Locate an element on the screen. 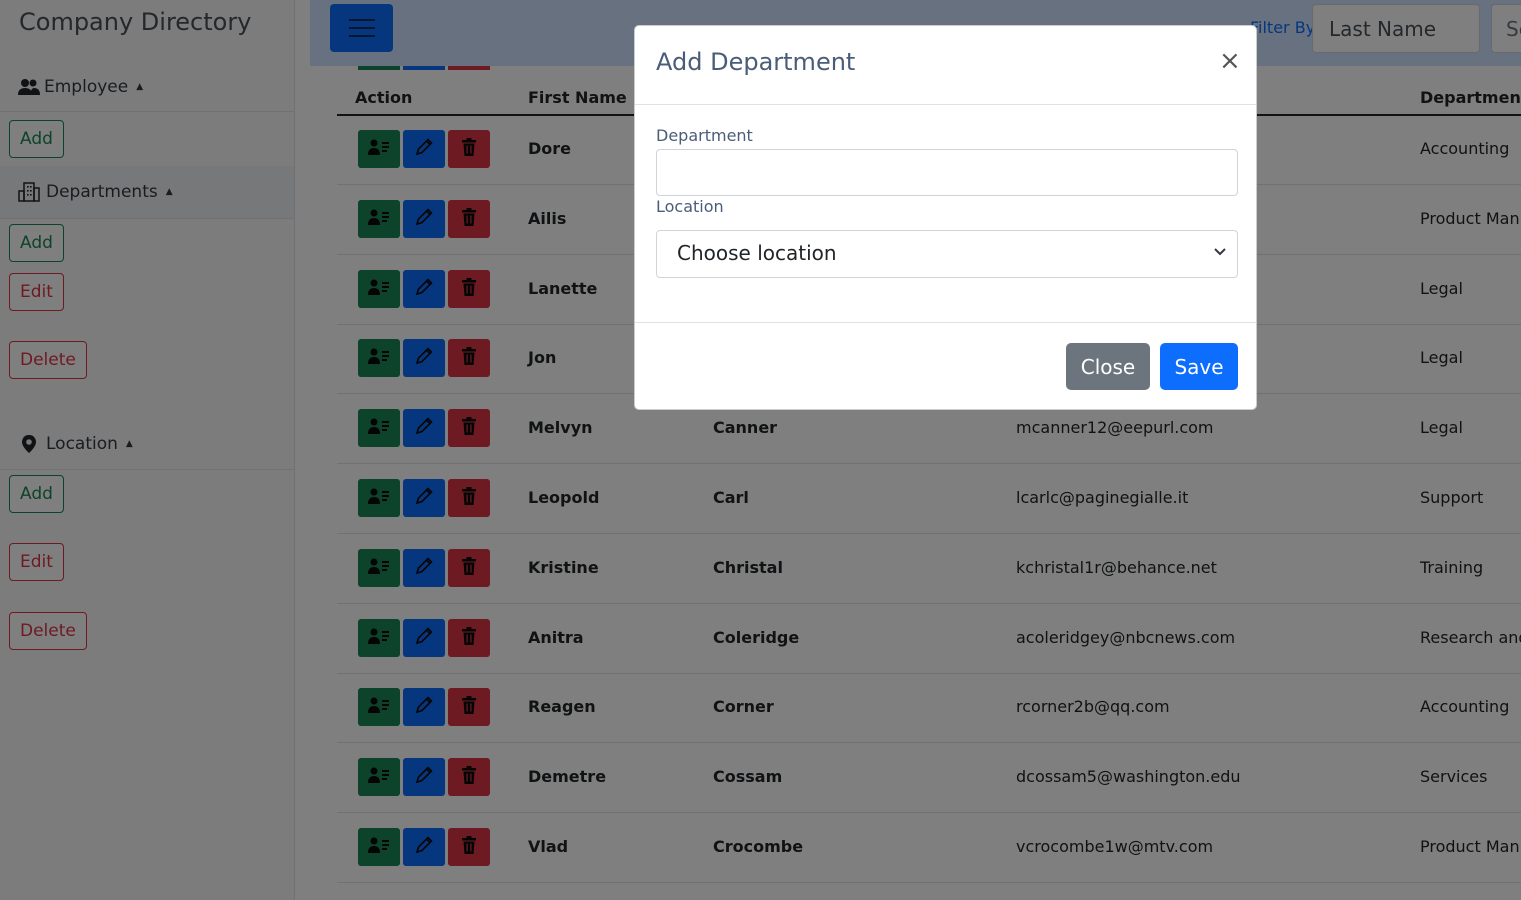 Image resolution: width=1521 pixels, height=900 pixels. location-select: Choose location is located at coordinates (947, 254).